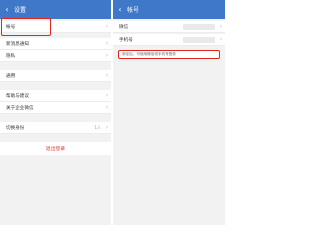 This screenshot has height=240, width=320. Describe the element at coordinates (55, 128) in the screenshot. I see `settings-item-switch-identity: 切换身份 1人 ›` at that location.